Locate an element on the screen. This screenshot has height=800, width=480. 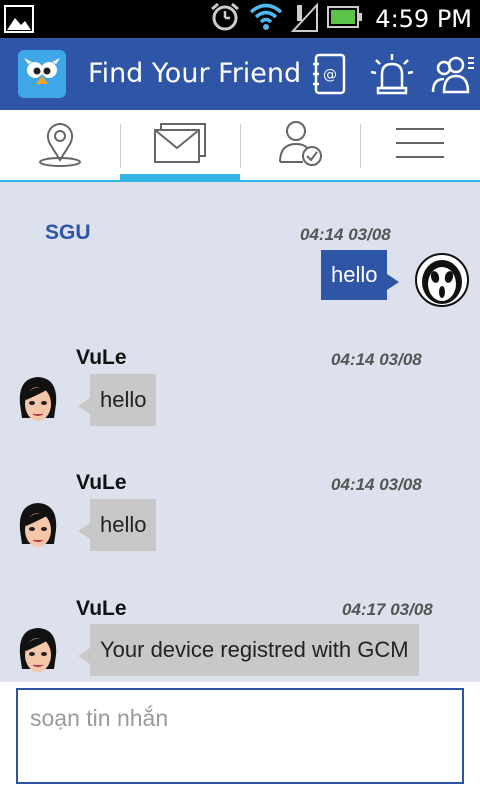
action-bar: Find Your Friend @ is located at coordinates (240, 74).